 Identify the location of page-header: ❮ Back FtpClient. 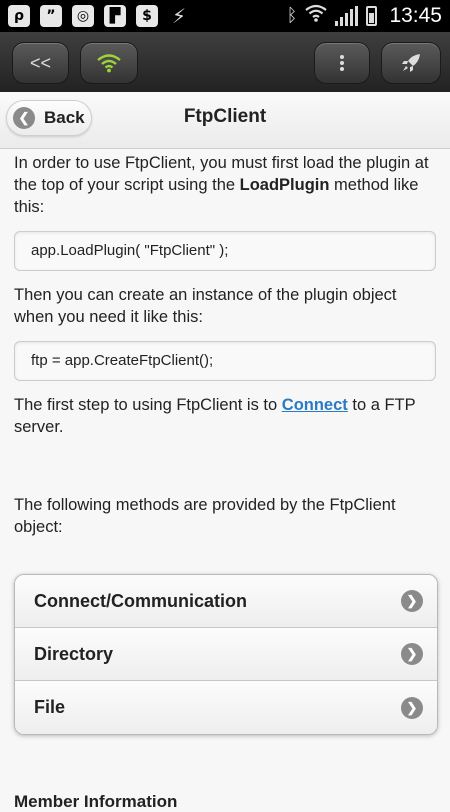
(225, 120).